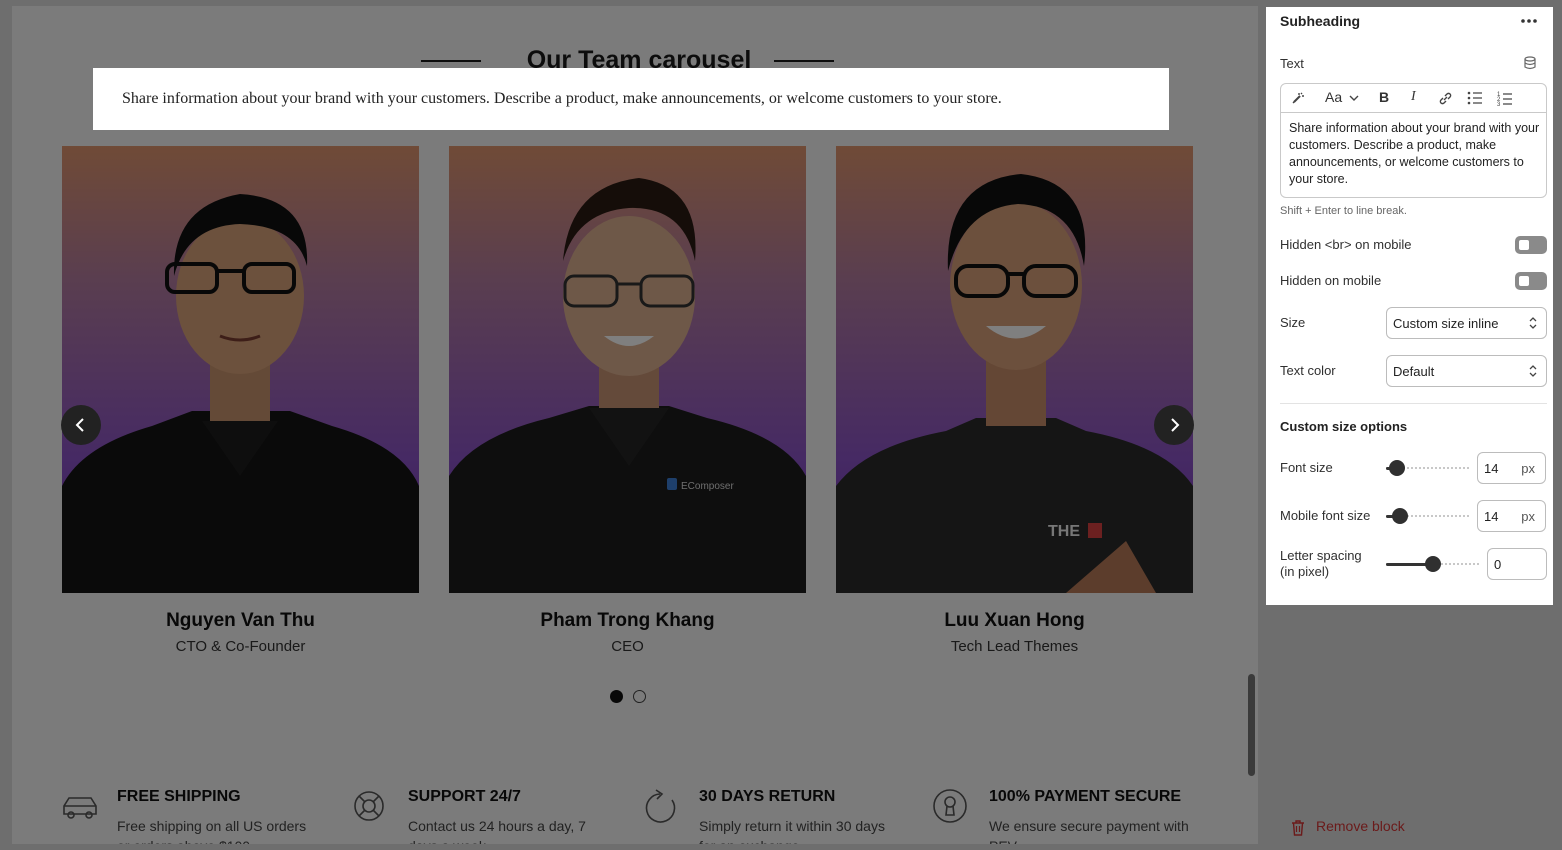 This screenshot has height=850, width=1562. I want to click on member-name-2: Pham Trong Khang, so click(627, 620).